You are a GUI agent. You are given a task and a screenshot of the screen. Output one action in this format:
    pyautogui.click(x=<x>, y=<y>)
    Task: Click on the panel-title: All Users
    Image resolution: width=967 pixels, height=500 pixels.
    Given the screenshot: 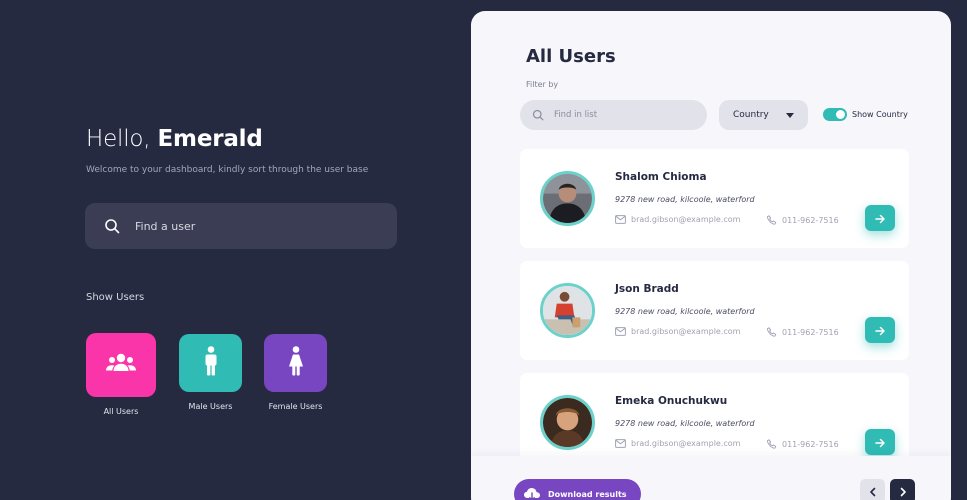 What is the action you would take?
    pyautogui.click(x=571, y=56)
    